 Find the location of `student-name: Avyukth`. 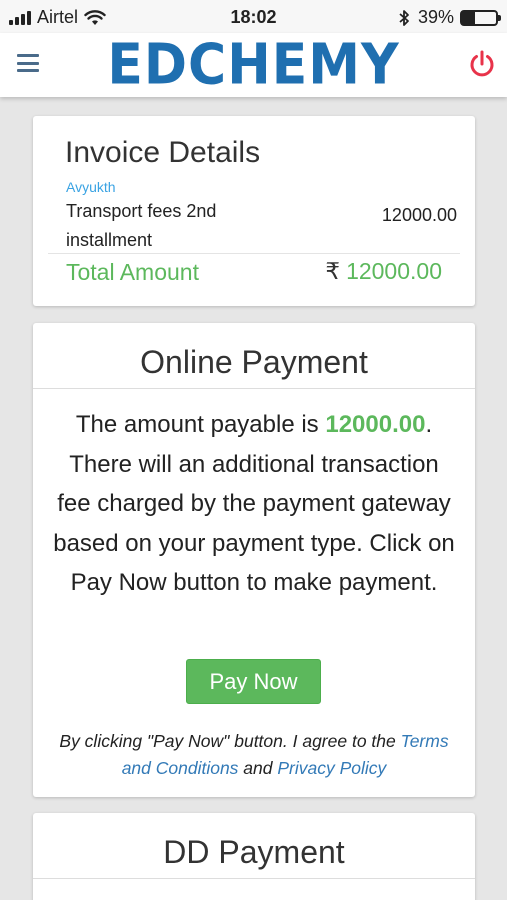

student-name: Avyukth is located at coordinates (91, 187).